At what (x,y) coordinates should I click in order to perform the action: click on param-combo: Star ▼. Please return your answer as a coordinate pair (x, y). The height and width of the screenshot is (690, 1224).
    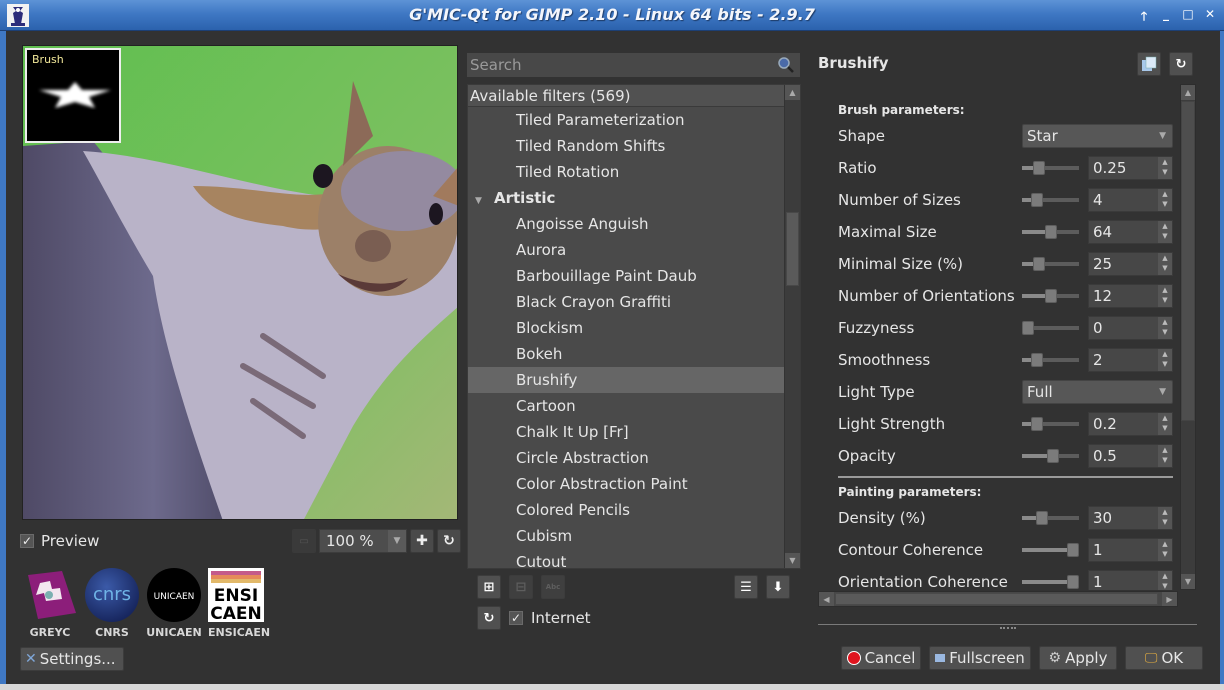
    Looking at the image, I should click on (1097, 136).